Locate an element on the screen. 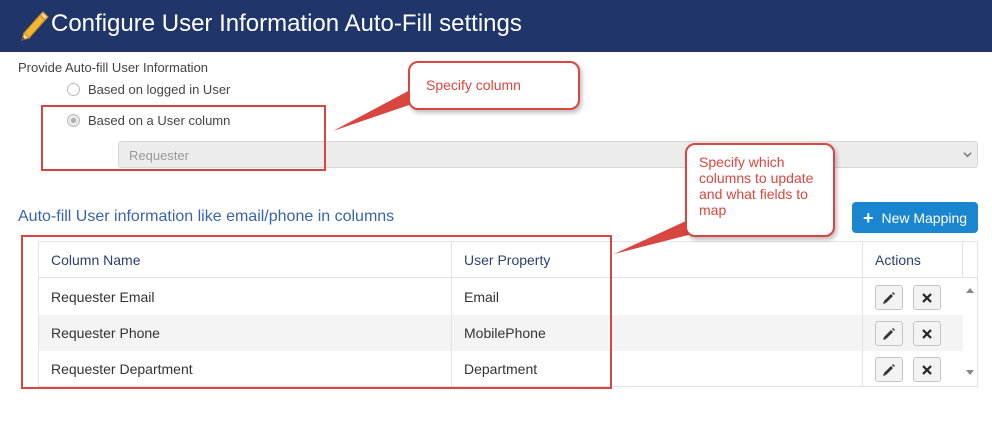  radio-button is located at coordinates (73, 89).